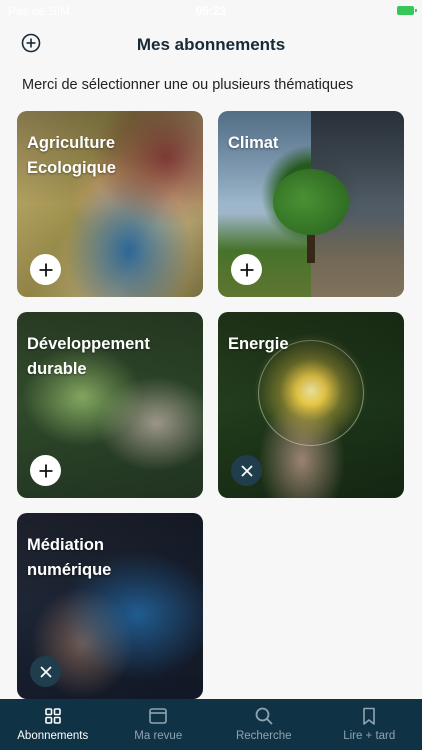 This screenshot has height=750, width=422. What do you see at coordinates (110, 204) in the screenshot?
I see `theme-card-agriculture-ecologique: Agriculture Ecologique` at bounding box center [110, 204].